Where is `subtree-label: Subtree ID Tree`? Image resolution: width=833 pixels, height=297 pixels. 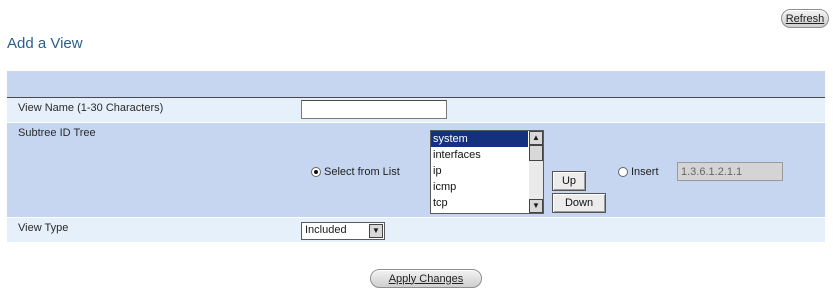
subtree-label: Subtree ID Tree is located at coordinates (57, 133).